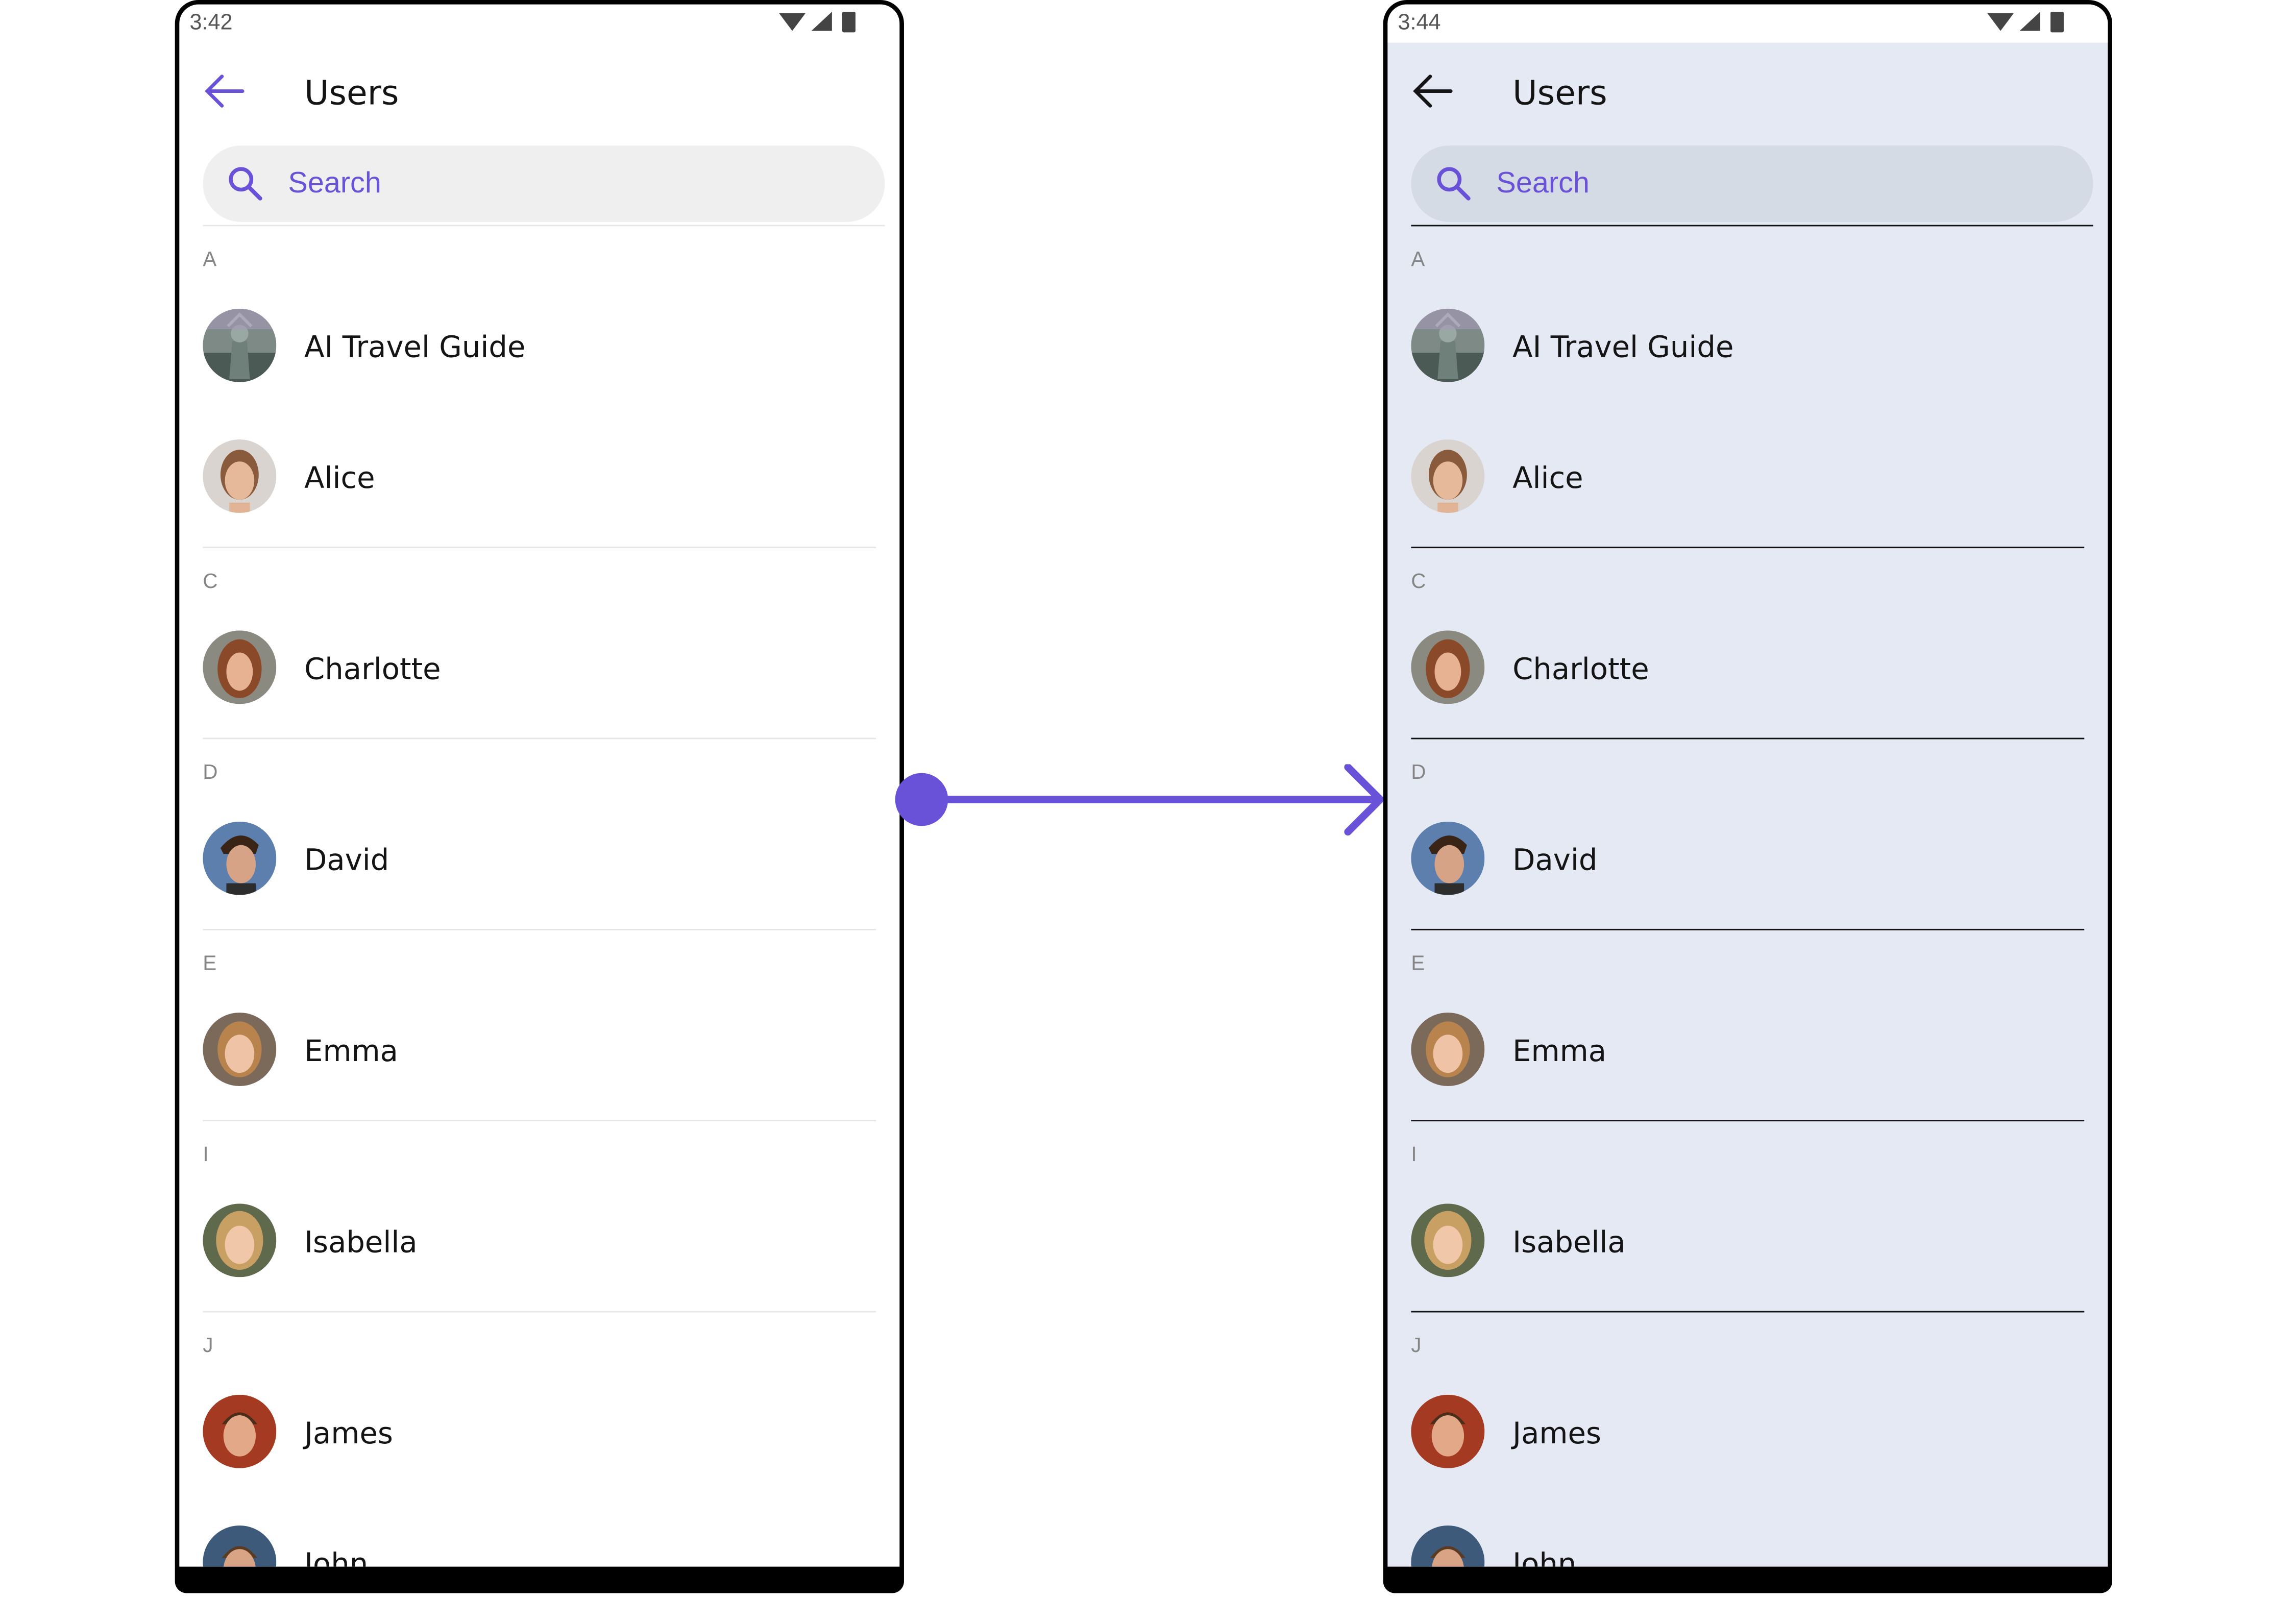  I want to click on user-name: Alice, so click(339, 478).